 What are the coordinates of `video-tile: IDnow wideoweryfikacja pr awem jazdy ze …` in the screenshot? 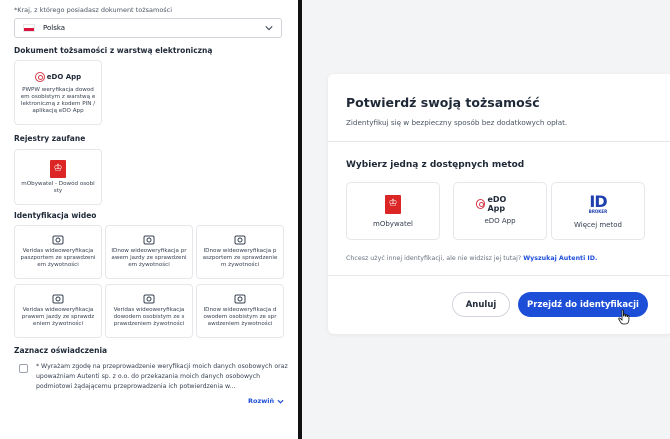 It's located at (149, 252).